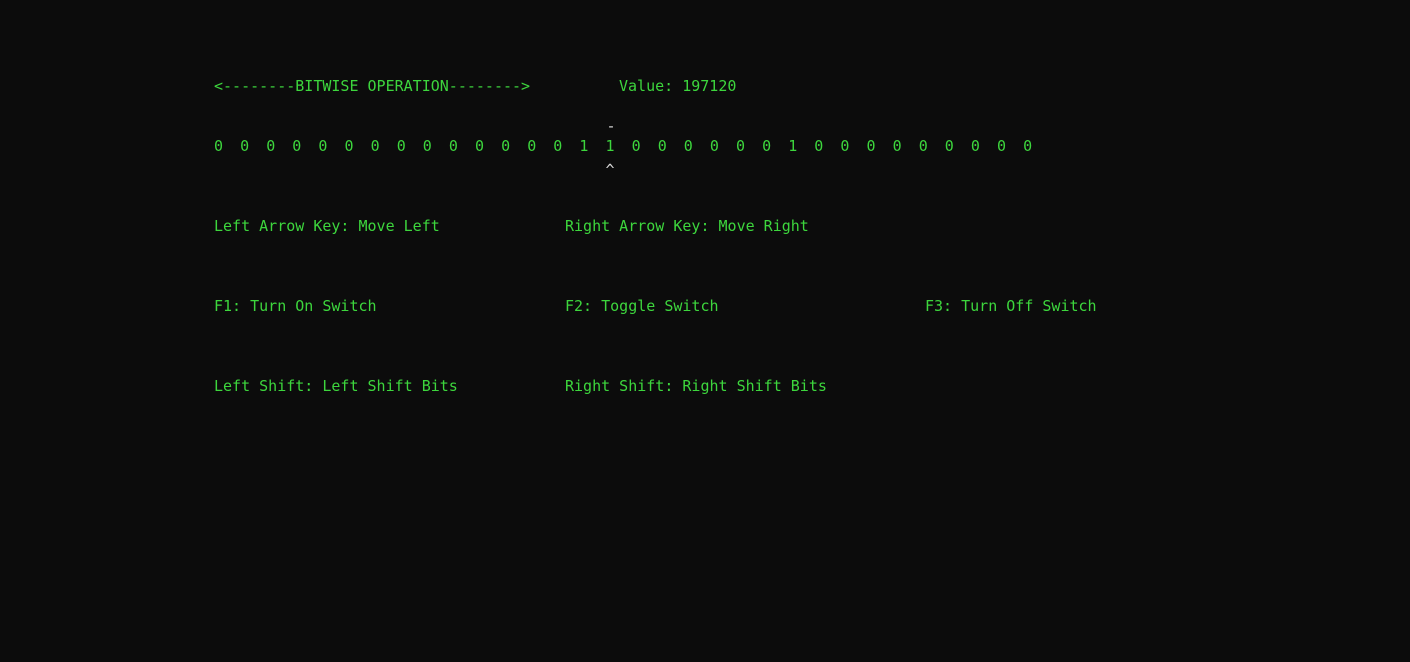 Image resolution: width=1410 pixels, height=662 pixels. What do you see at coordinates (505, 146) in the screenshot?
I see `bit-11: 0` at bounding box center [505, 146].